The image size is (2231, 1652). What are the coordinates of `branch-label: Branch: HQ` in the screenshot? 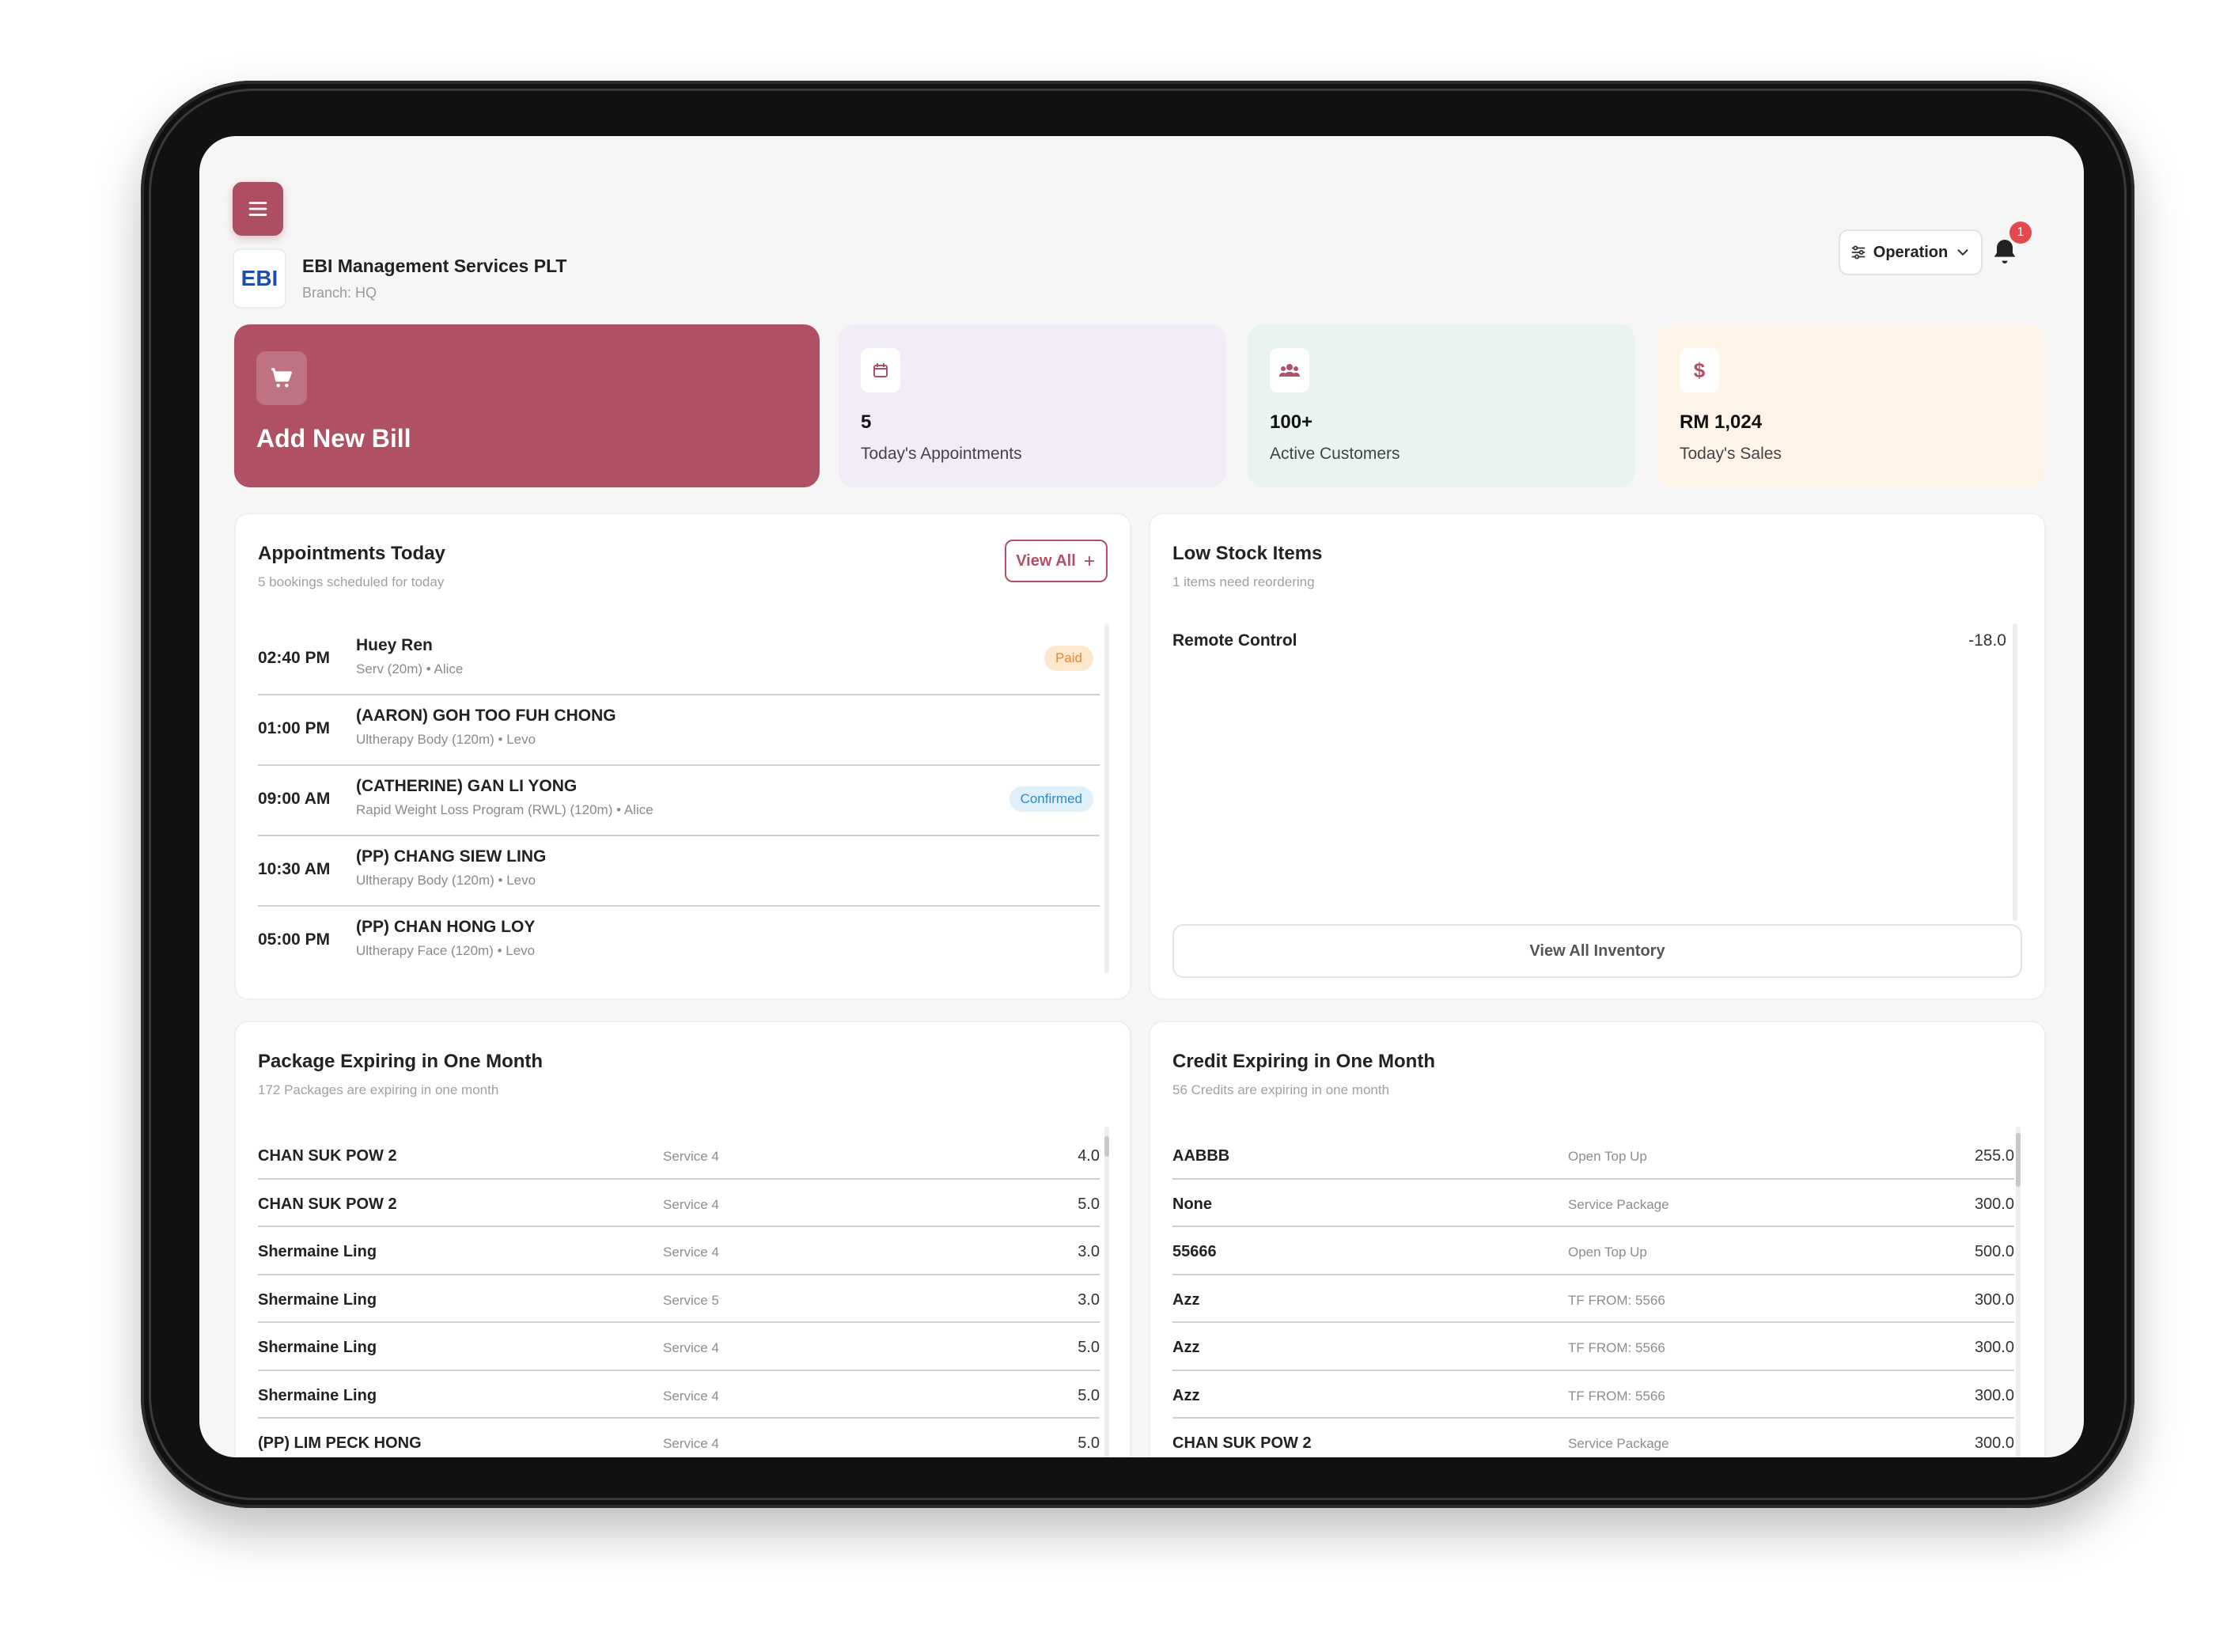 It's located at (339, 293).